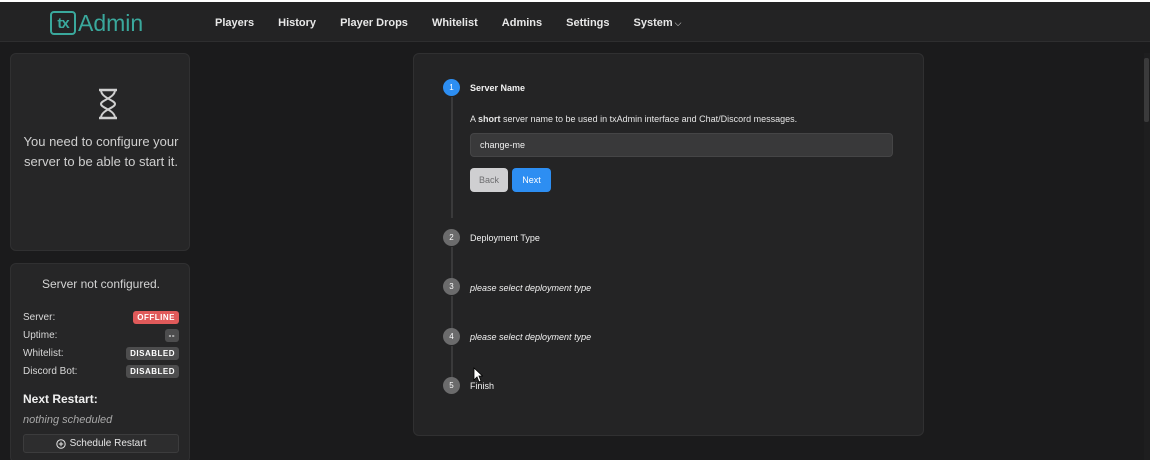 This screenshot has height=460, width=1150. What do you see at coordinates (505, 238) in the screenshot?
I see `step-2-label: Deployment Type` at bounding box center [505, 238].